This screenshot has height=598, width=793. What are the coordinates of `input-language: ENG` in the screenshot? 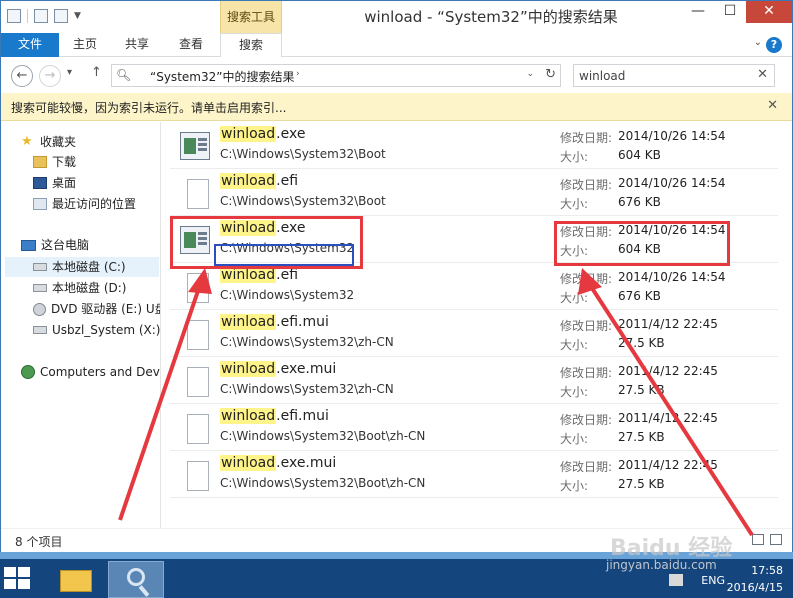 It's located at (713, 580).